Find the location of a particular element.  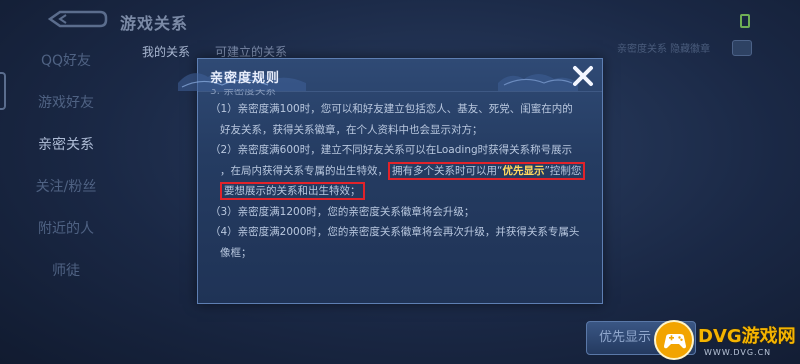

sidebar: QQ好友 游戏好友 亲密关系 关注/粉丝 附近的人 师徒 is located at coordinates (66, 174).